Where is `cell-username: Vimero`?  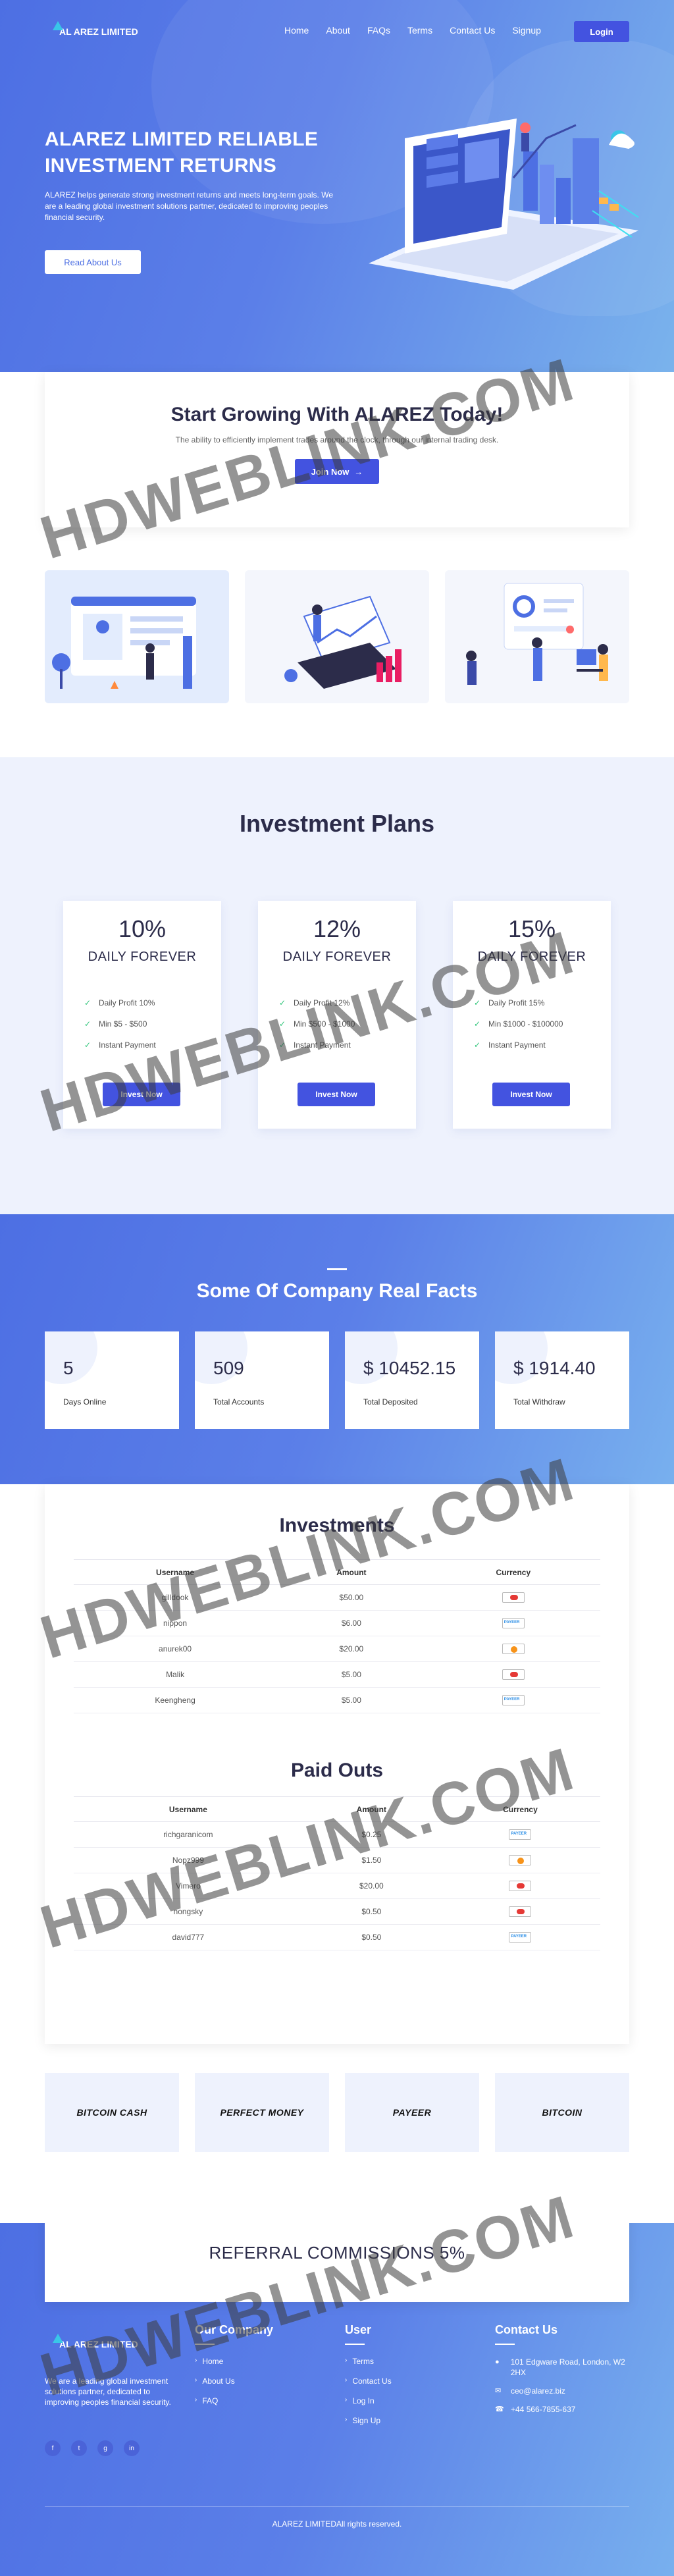
cell-username: Vimero is located at coordinates (189, 1886).